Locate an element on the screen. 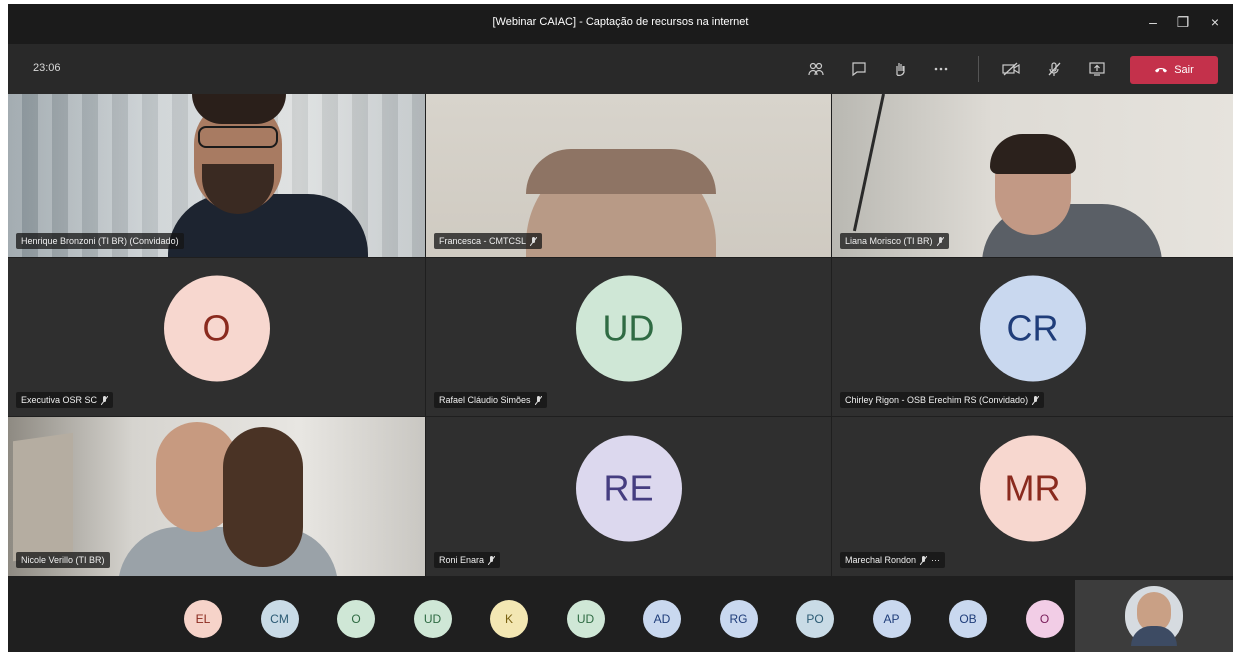 The width and height of the screenshot is (1235, 654). participant-tile-video: Francesca - CMTCSL is located at coordinates (628, 175).